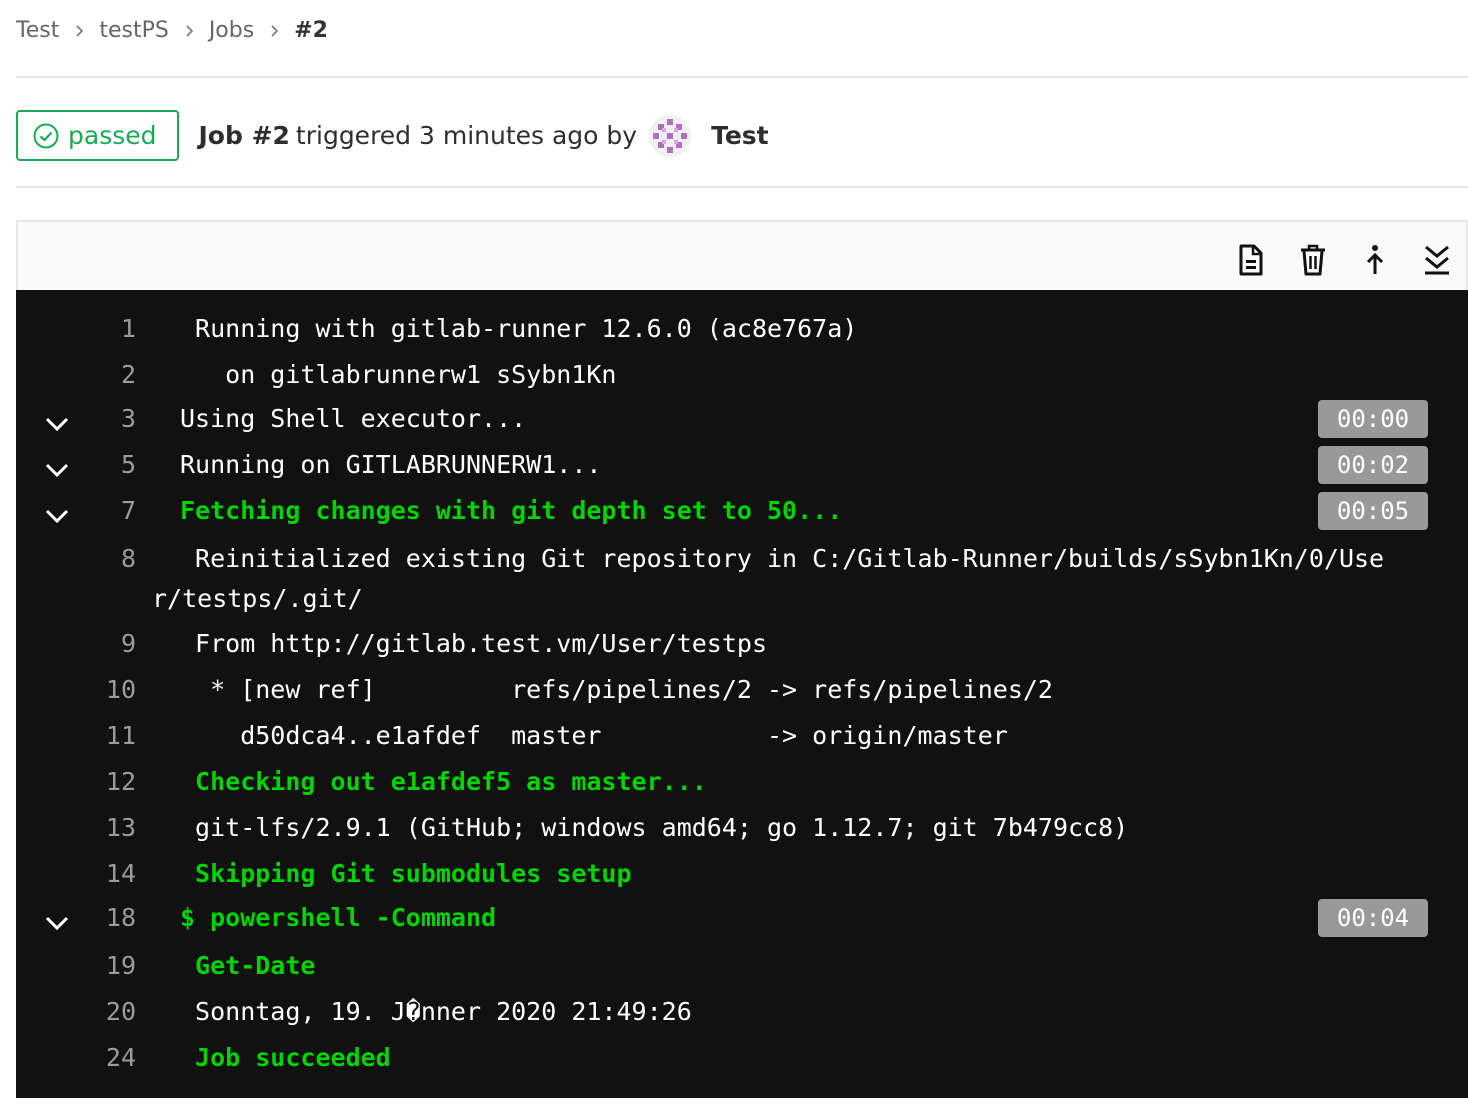  Describe the element at coordinates (740, 135) in the screenshot. I see `user-name: Test` at that location.